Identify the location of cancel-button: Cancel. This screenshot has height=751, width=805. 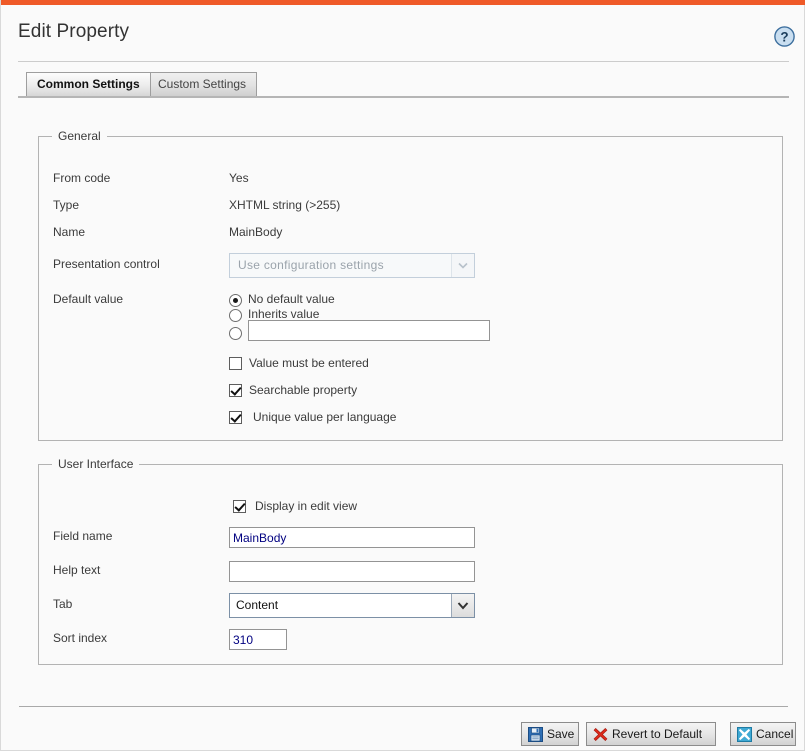
(763, 734).